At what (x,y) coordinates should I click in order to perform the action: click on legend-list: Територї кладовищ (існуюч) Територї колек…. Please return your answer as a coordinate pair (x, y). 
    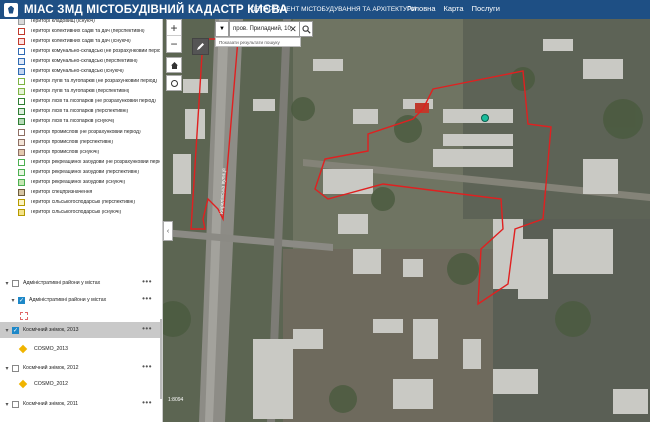
    Looking at the image, I should click on (80, 118).